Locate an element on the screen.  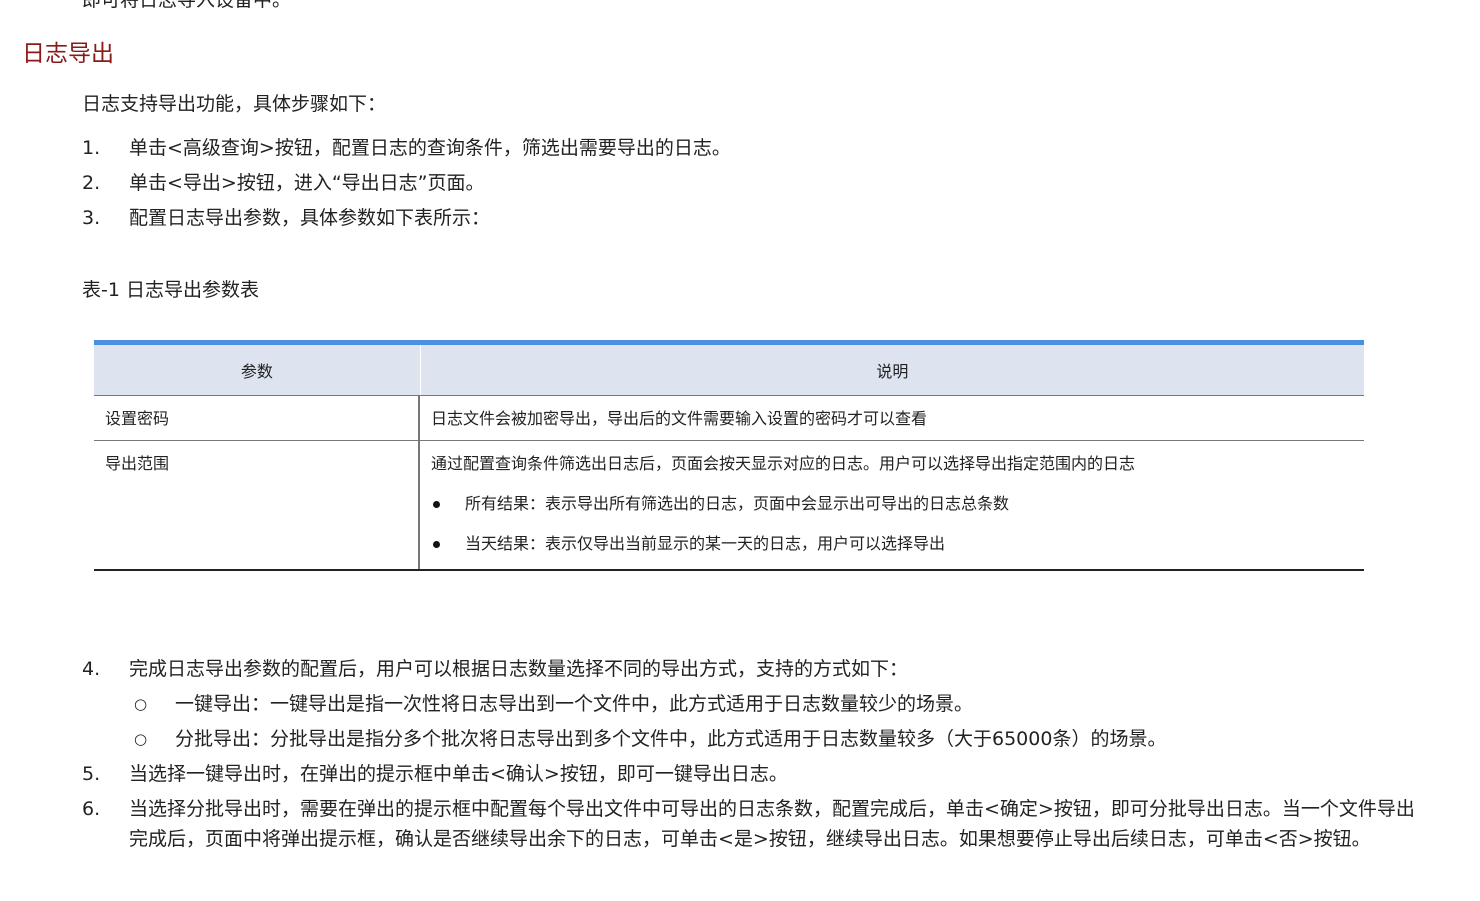
step-text: 当选择一键导出时，在弹出的提示框中单击<确认>按钮，即可一键导出日志。 is located at coordinates (458, 774).